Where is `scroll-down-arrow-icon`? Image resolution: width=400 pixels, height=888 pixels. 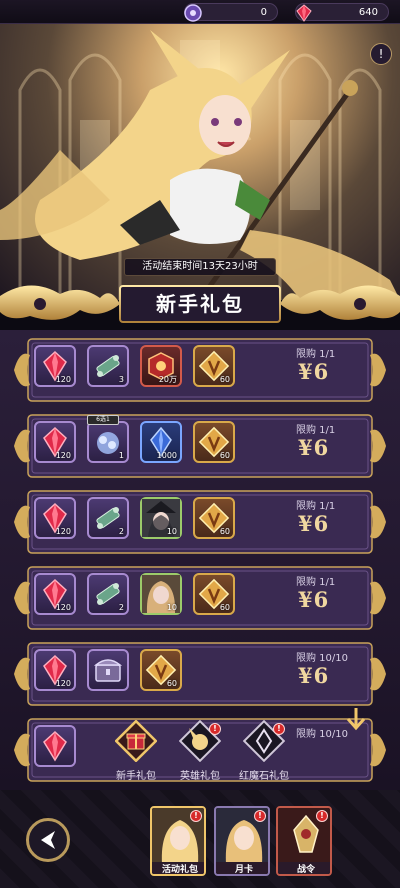
scroll-down-arrow-icon is located at coordinates (356, 720).